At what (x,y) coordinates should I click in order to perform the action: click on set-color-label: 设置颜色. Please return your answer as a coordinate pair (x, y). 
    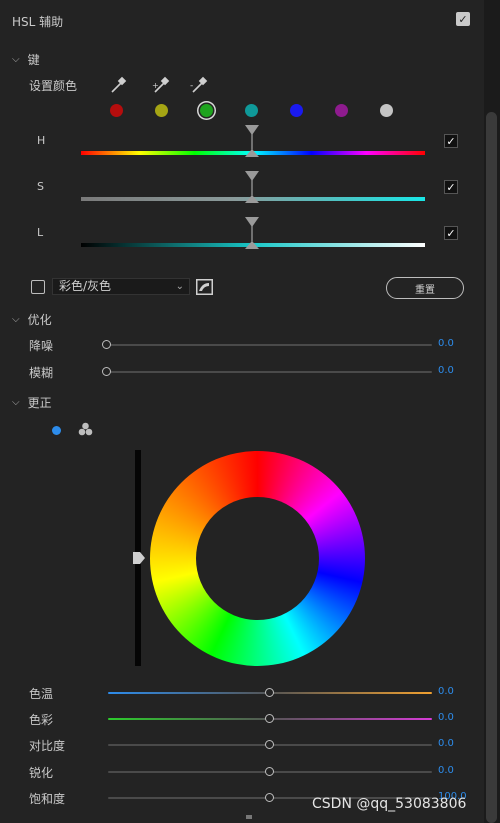
    Looking at the image, I should click on (53, 86).